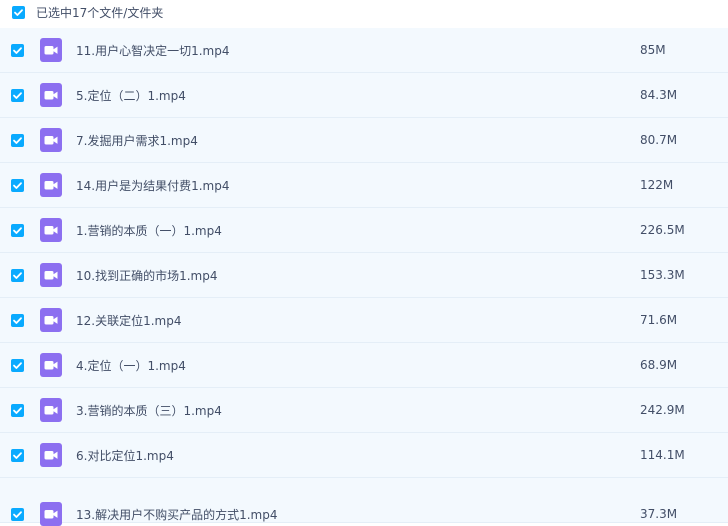 This screenshot has height=526, width=728. I want to click on file-size: 242.9M, so click(662, 410).